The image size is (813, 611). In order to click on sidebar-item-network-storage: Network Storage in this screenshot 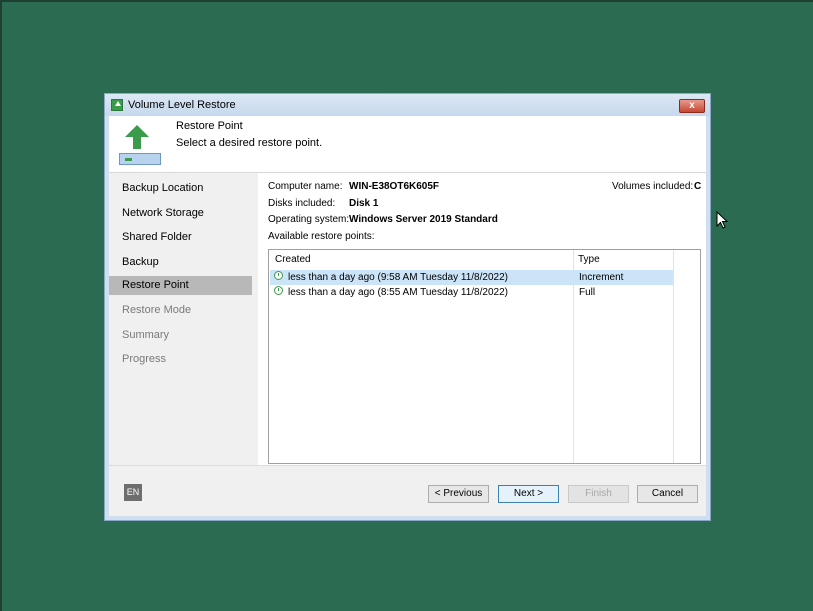, I will do `click(180, 213)`.